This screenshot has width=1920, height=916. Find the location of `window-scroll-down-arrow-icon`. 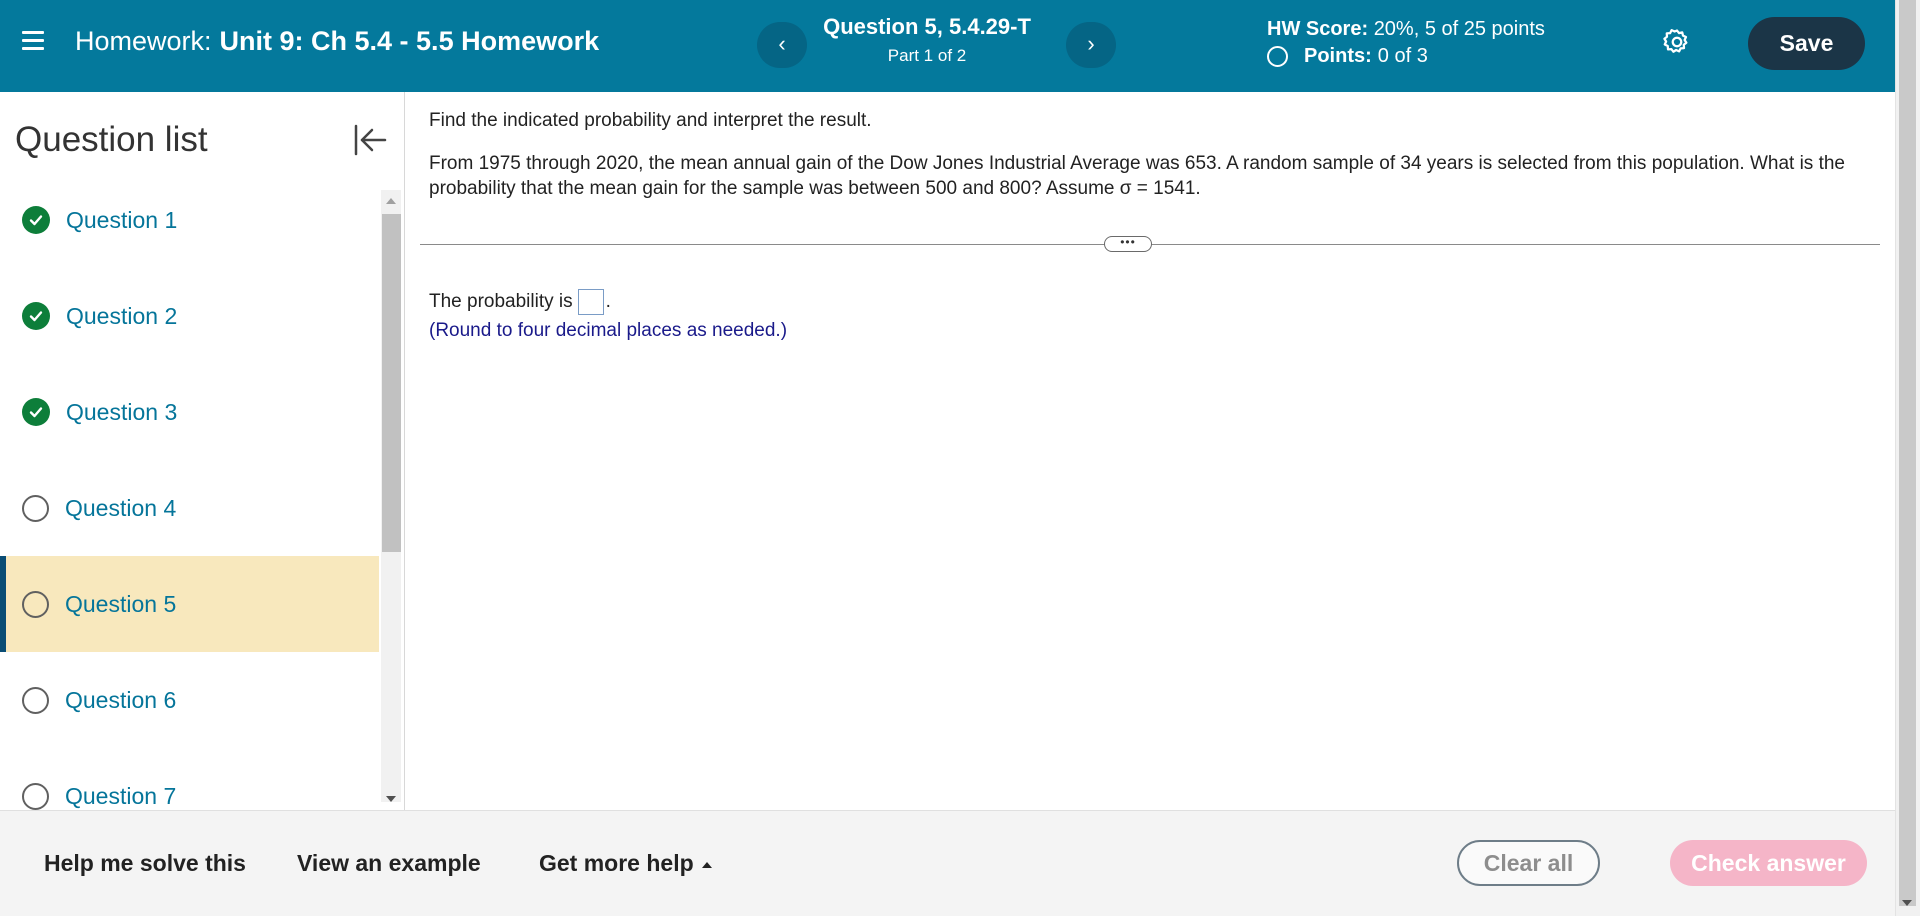

window-scroll-down-arrow-icon is located at coordinates (1907, 903).